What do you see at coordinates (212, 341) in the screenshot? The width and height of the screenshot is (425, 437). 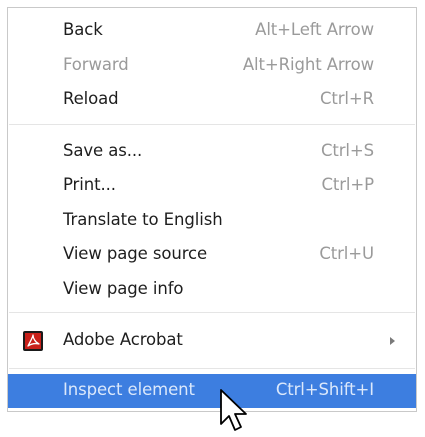 I see `menu-item-adobe-acrobat: Adobe Acrobat` at bounding box center [212, 341].